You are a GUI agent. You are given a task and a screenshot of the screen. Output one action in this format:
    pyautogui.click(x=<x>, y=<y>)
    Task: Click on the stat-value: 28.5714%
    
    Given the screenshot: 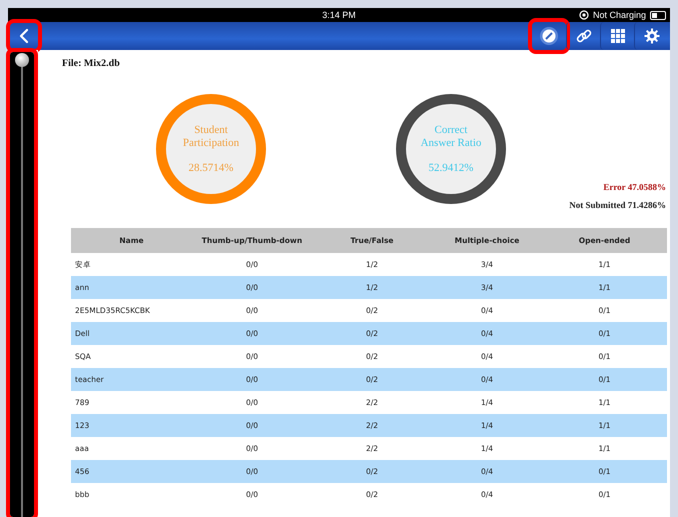 What is the action you would take?
    pyautogui.click(x=211, y=168)
    